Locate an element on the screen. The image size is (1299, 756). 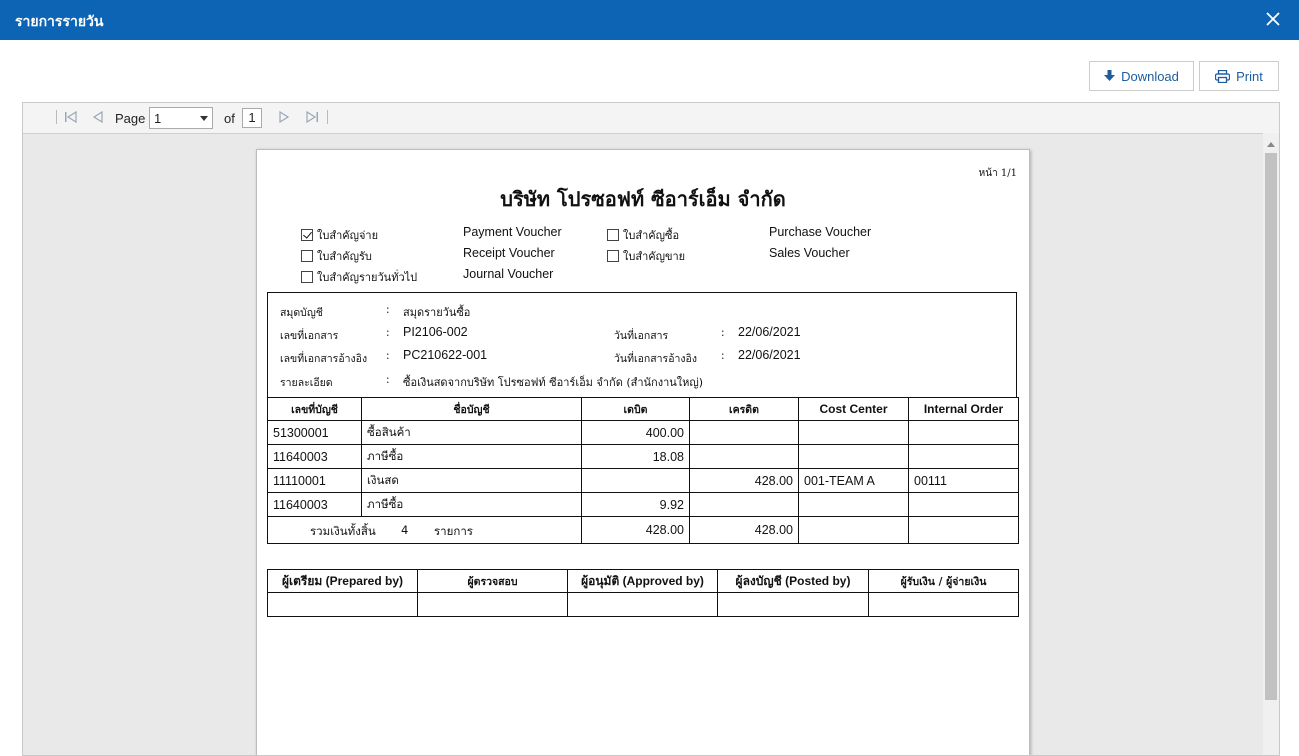
signature-header: ผู้ตรวจสอบ is located at coordinates (492, 581).